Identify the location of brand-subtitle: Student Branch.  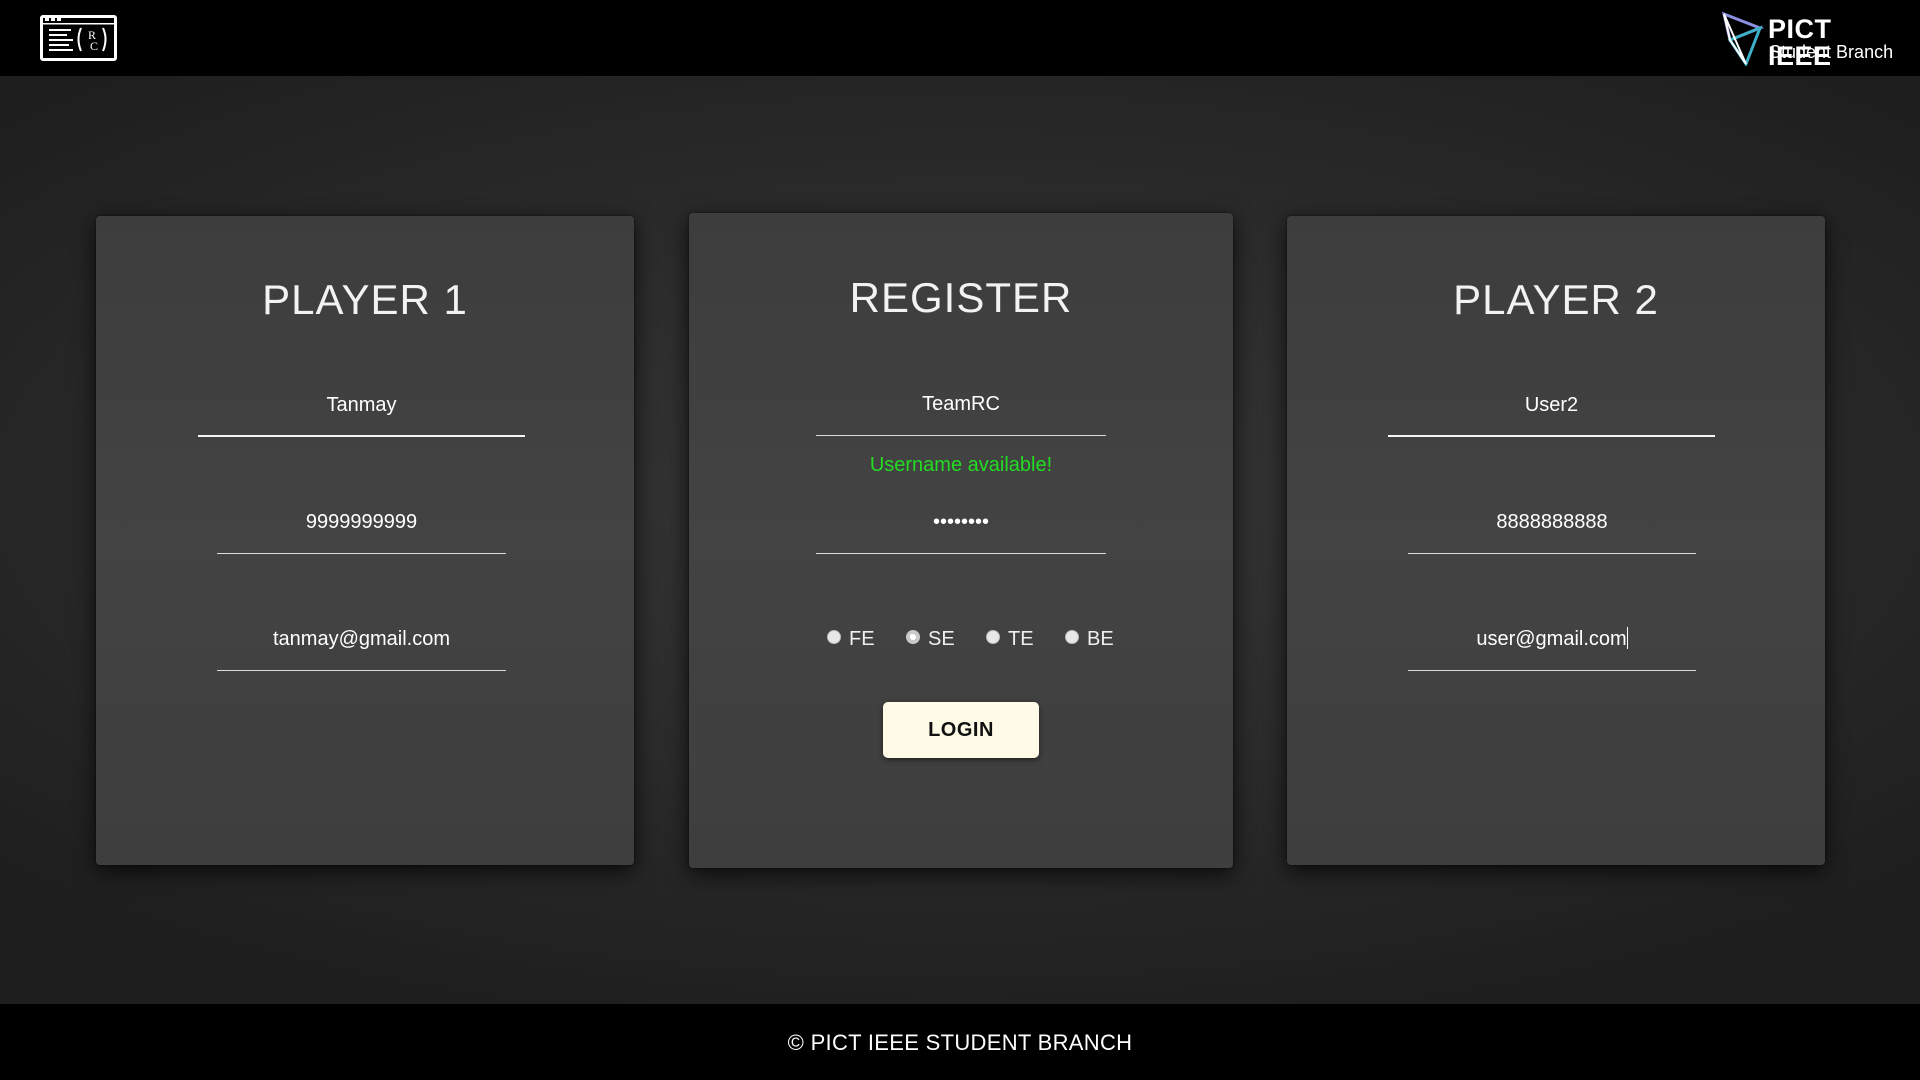
(1831, 52).